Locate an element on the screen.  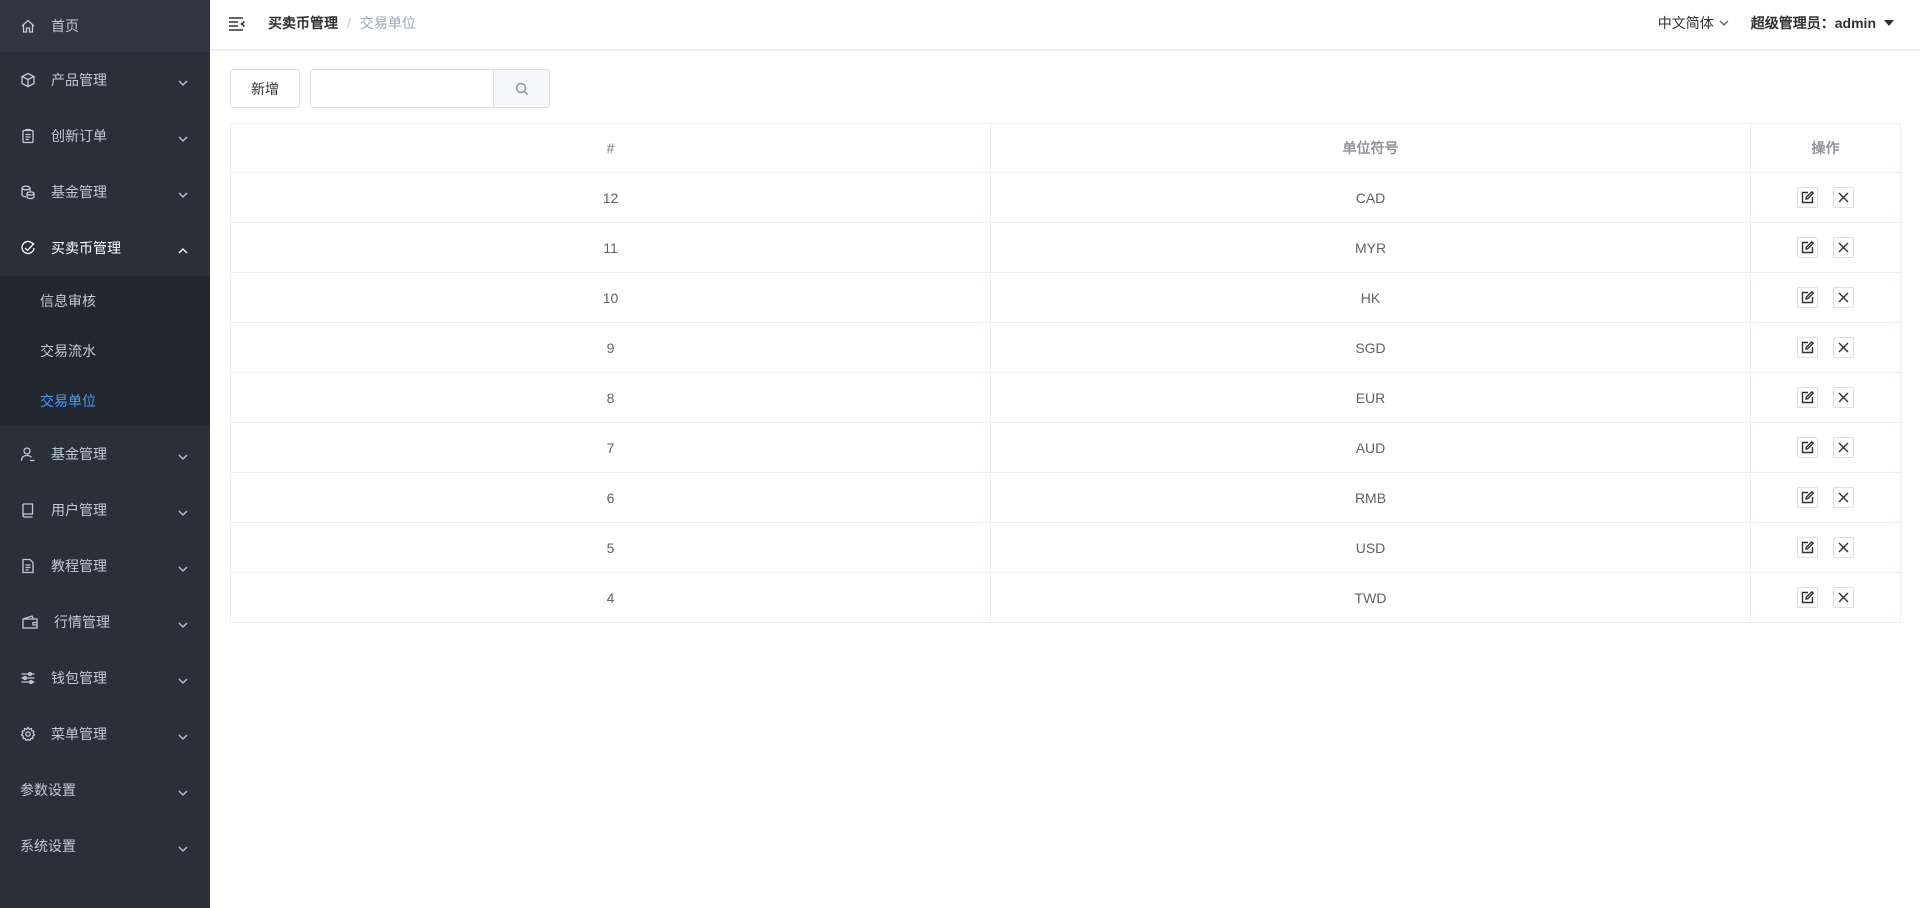
table-row: 8 EUR is located at coordinates (1065, 397).